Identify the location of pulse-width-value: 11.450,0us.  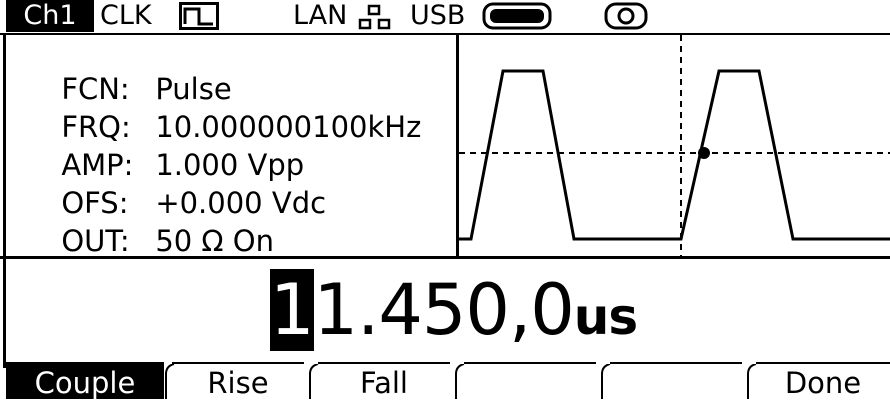
(454, 313).